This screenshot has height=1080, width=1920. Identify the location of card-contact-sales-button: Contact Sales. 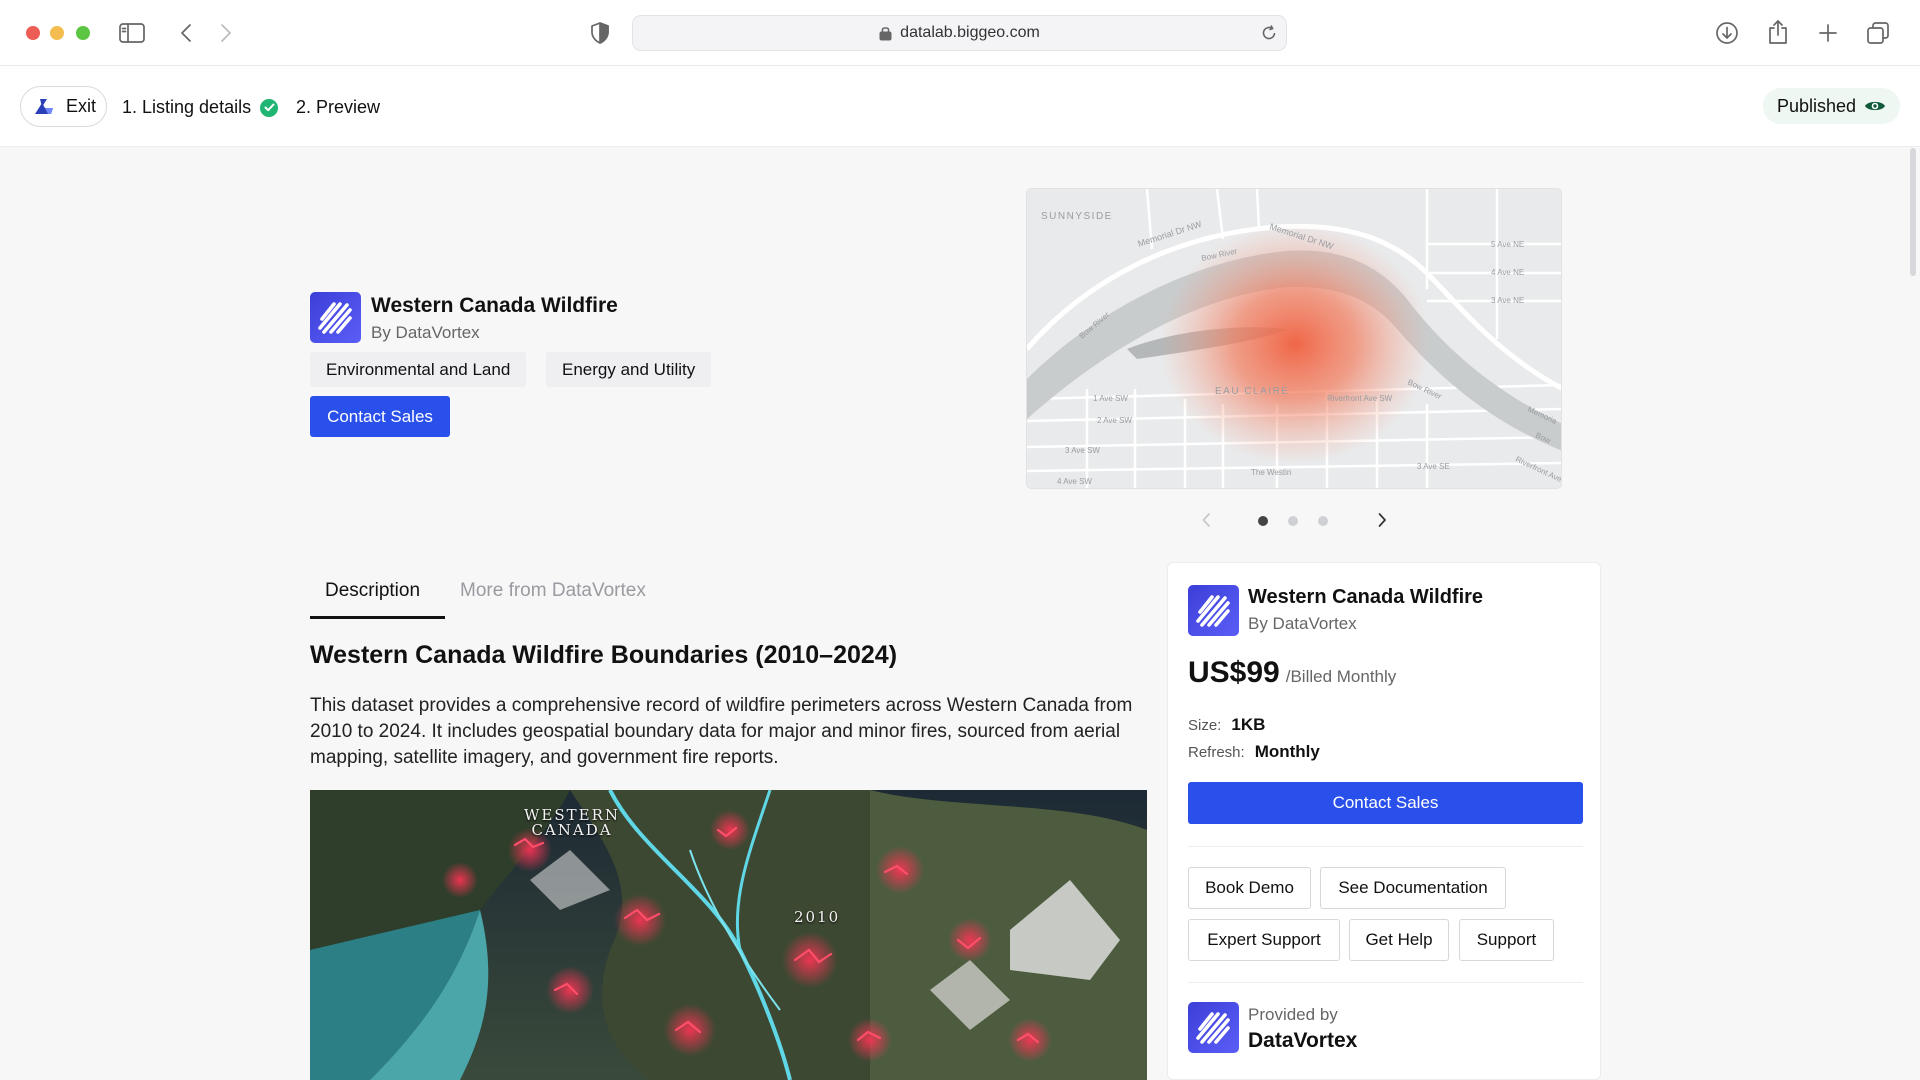
(1385, 803).